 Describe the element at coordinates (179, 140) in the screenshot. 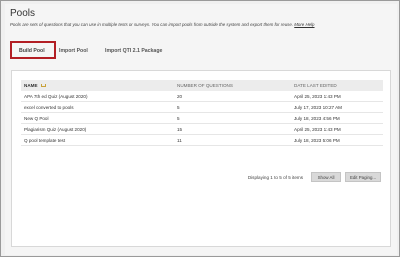

I see `question-count: 11` at that location.